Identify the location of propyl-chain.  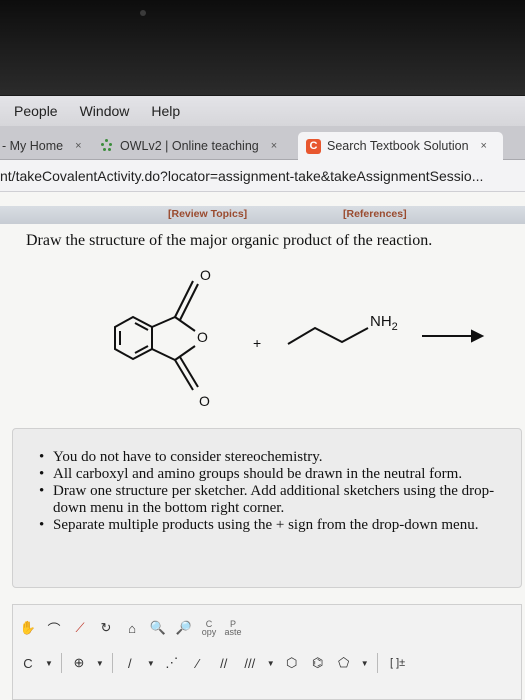
(328, 335).